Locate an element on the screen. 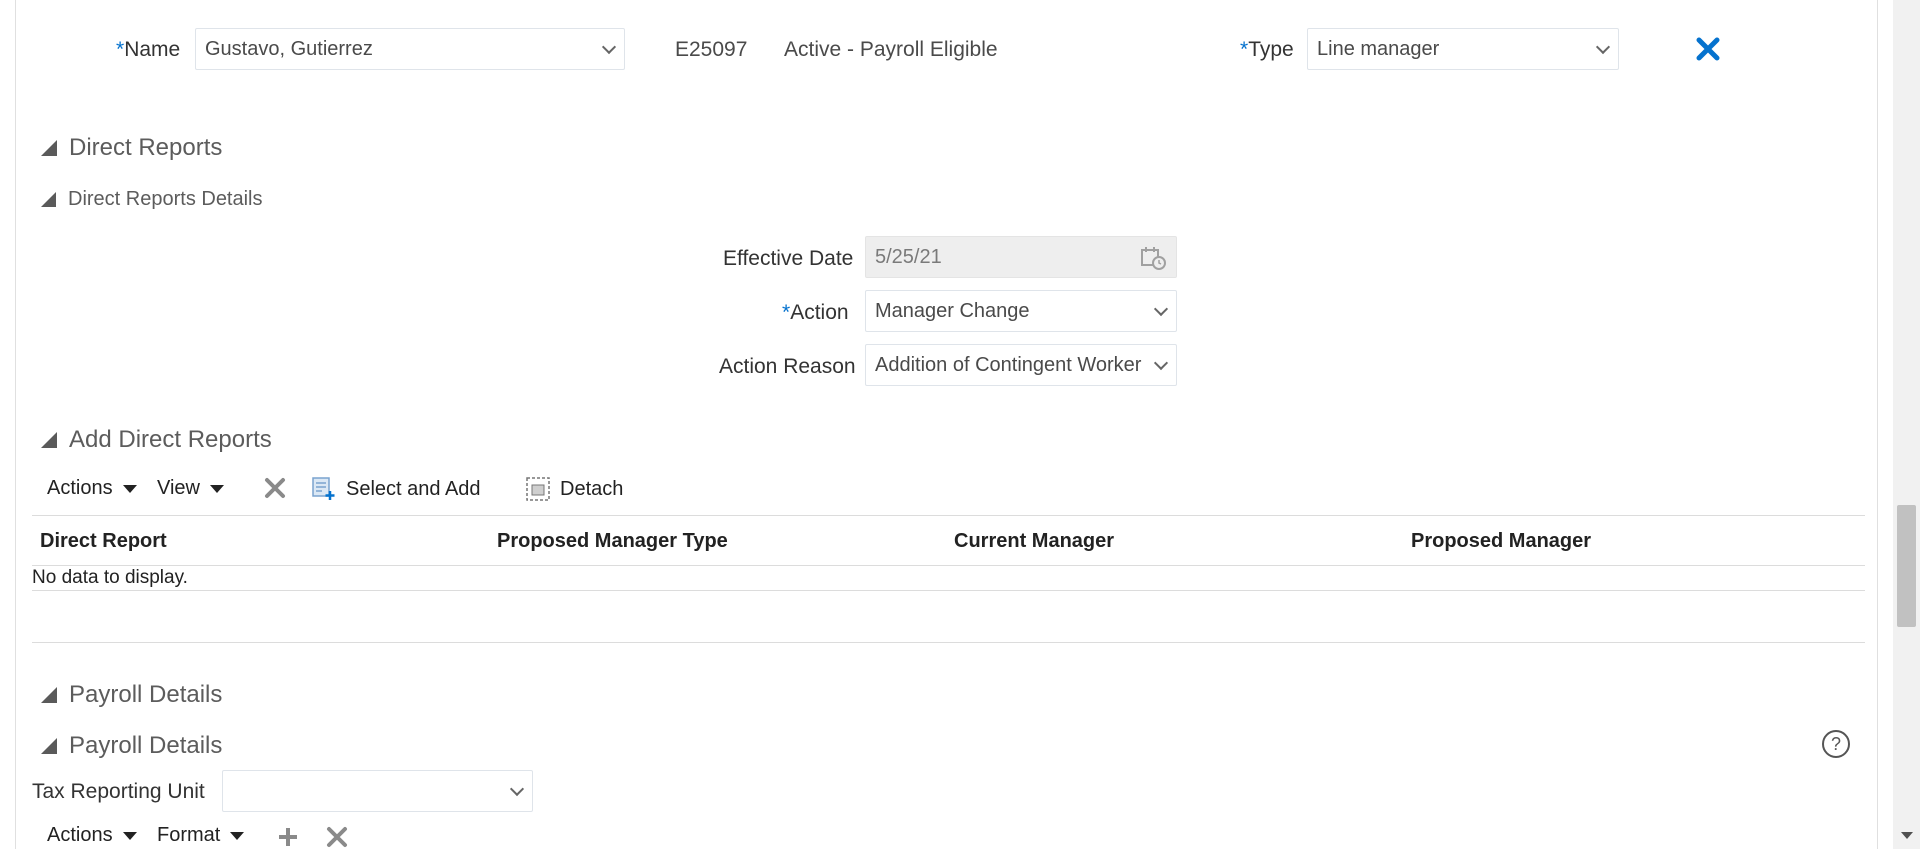 The image size is (1920, 853). remove-manager-icon is located at coordinates (1708, 49).